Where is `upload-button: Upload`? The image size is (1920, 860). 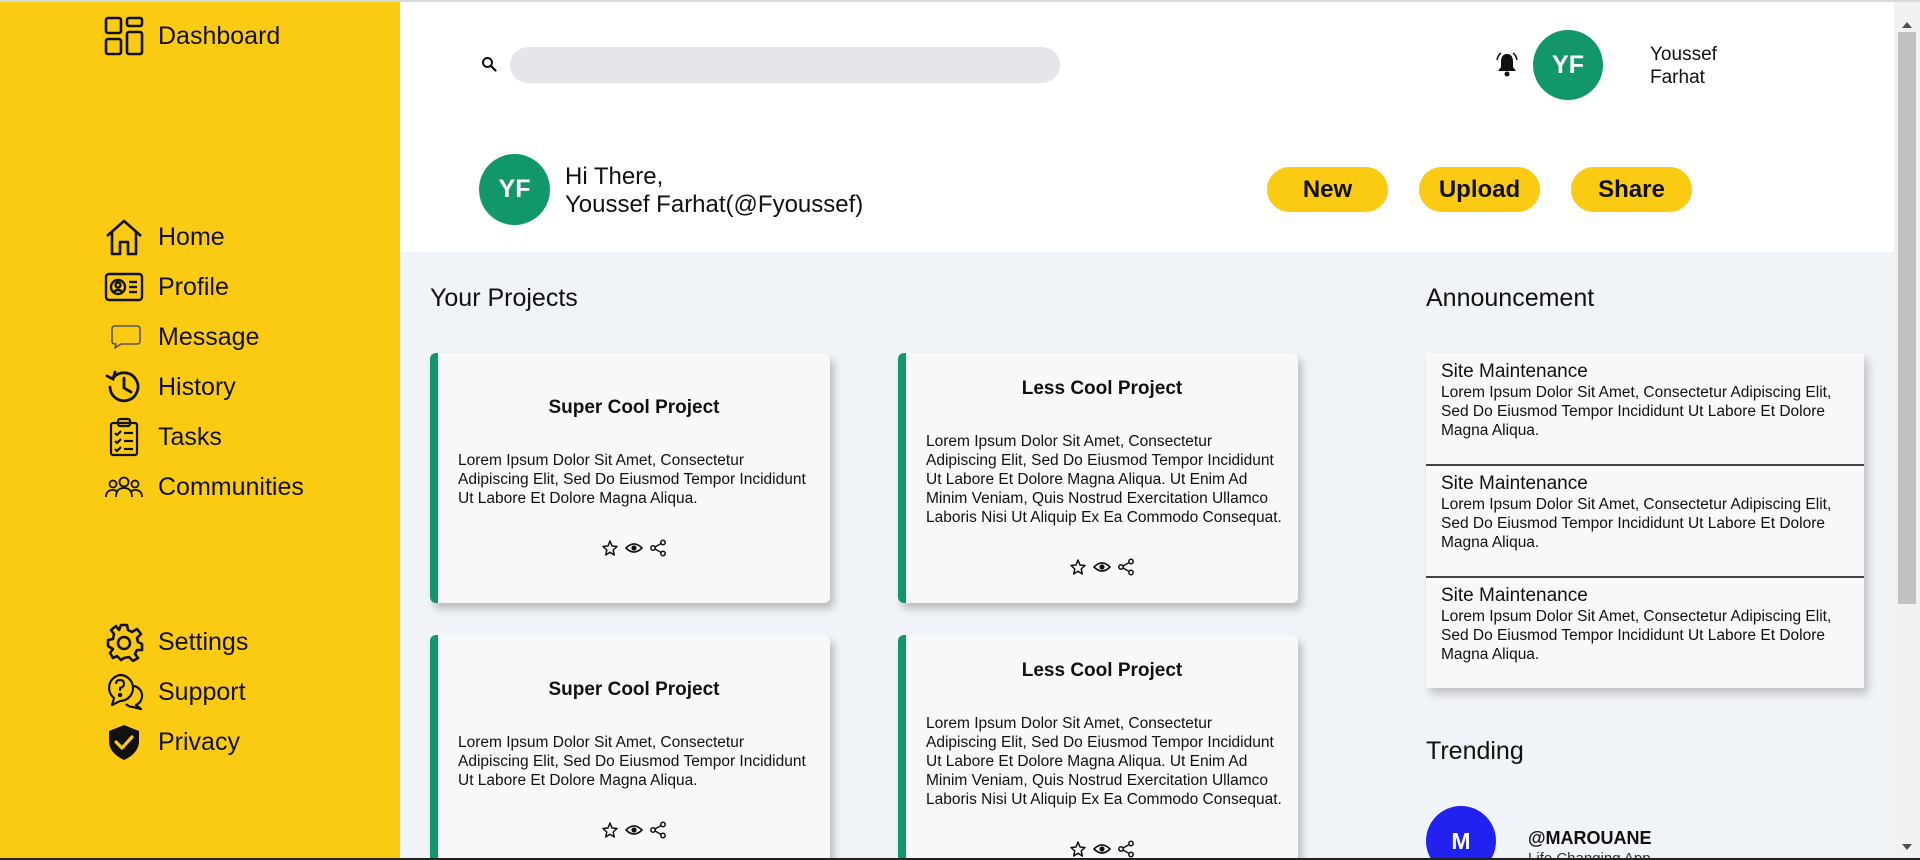 upload-button: Upload is located at coordinates (1479, 189).